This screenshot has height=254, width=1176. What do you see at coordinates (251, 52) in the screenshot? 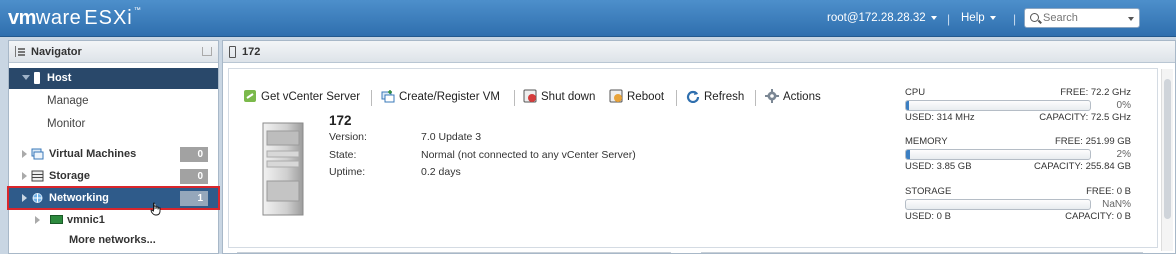
I see `page-title: 172` at bounding box center [251, 52].